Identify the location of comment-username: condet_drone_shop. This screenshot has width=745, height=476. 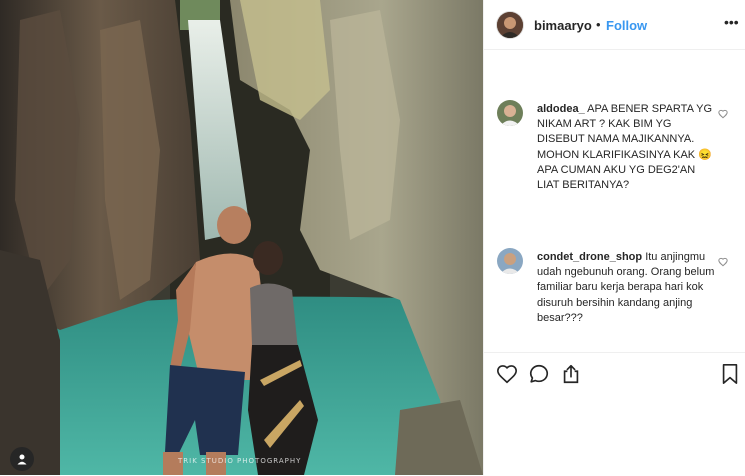
(589, 257).